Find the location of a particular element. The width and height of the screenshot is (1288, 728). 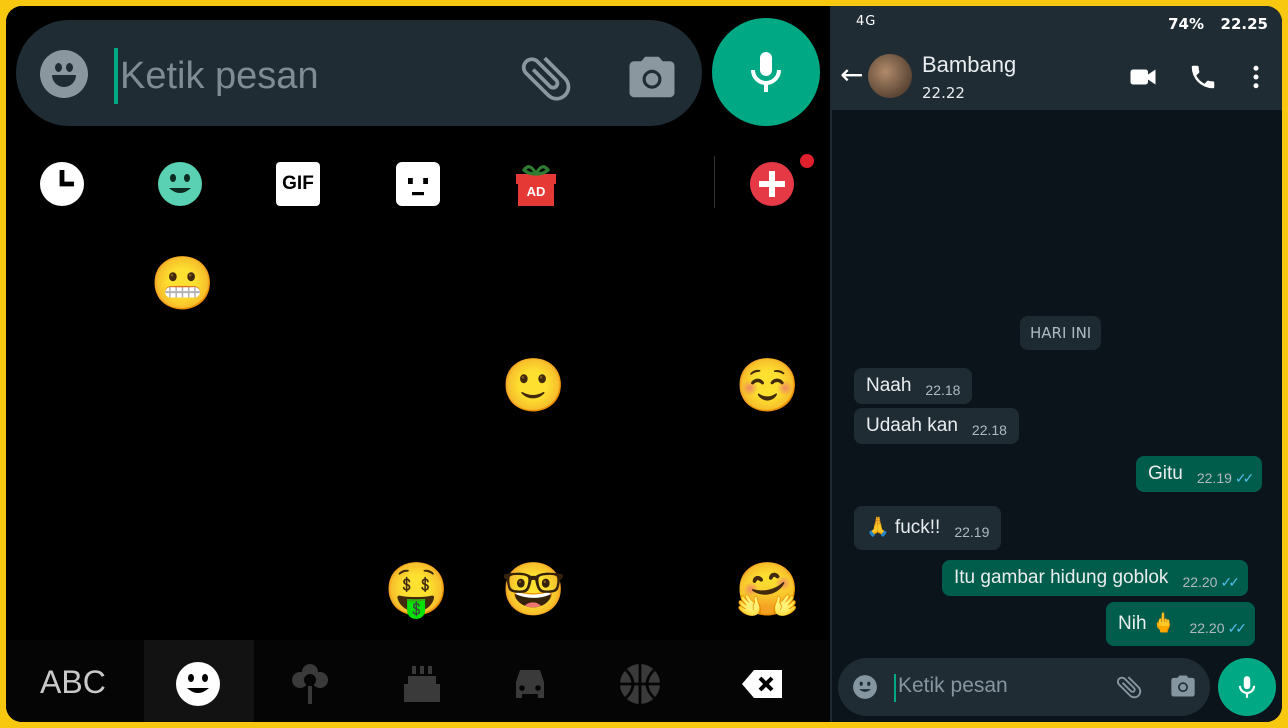

contact-name: Bambang is located at coordinates (969, 65).